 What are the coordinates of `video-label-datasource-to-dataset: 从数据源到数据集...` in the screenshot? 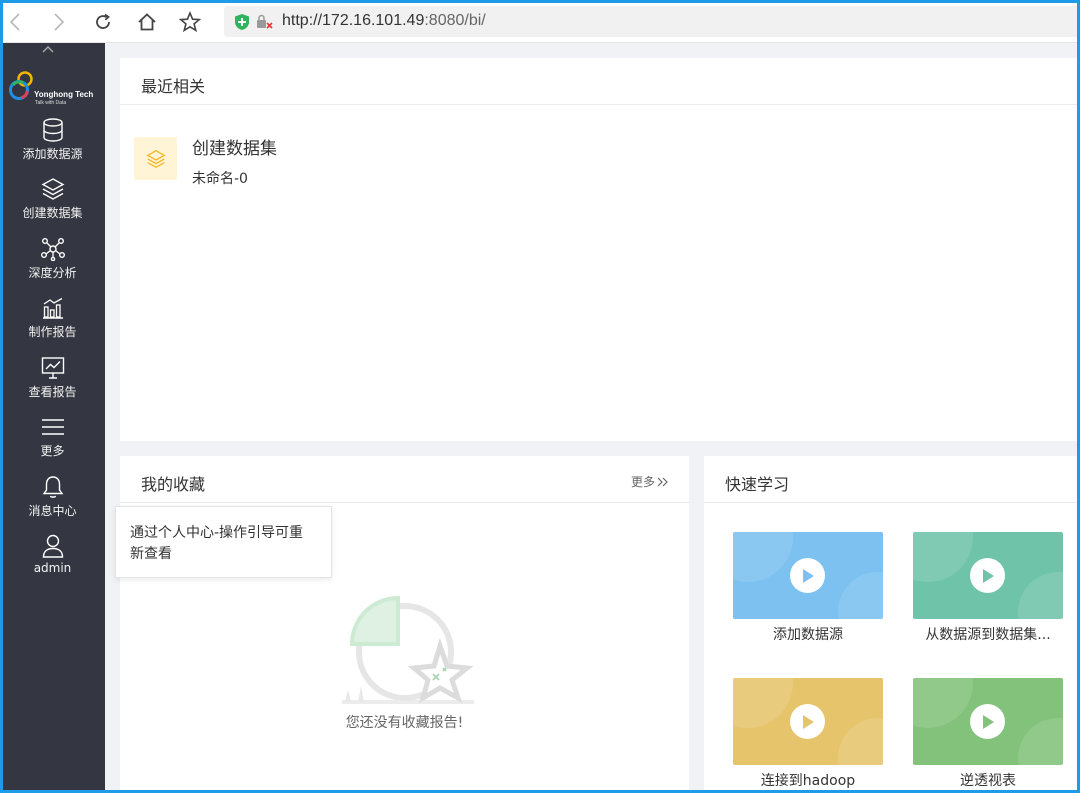 It's located at (988, 634).